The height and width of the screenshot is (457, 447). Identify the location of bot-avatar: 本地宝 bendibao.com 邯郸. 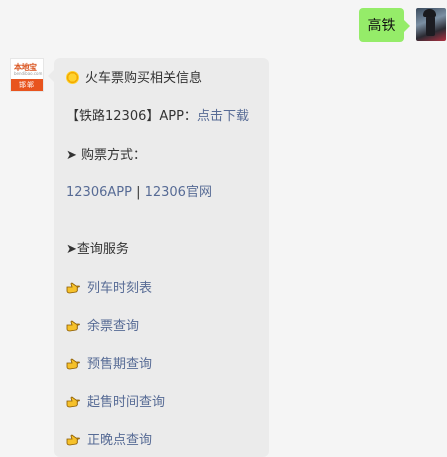
(27, 75).